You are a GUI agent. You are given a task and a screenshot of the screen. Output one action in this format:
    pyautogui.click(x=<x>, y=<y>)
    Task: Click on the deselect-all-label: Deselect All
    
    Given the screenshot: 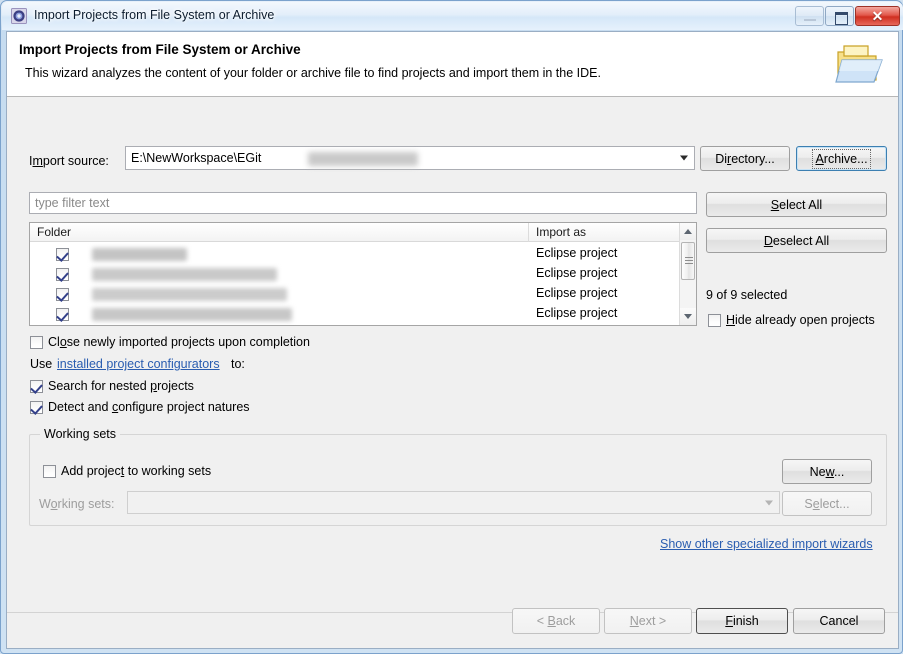 What is the action you would take?
    pyautogui.click(x=796, y=240)
    